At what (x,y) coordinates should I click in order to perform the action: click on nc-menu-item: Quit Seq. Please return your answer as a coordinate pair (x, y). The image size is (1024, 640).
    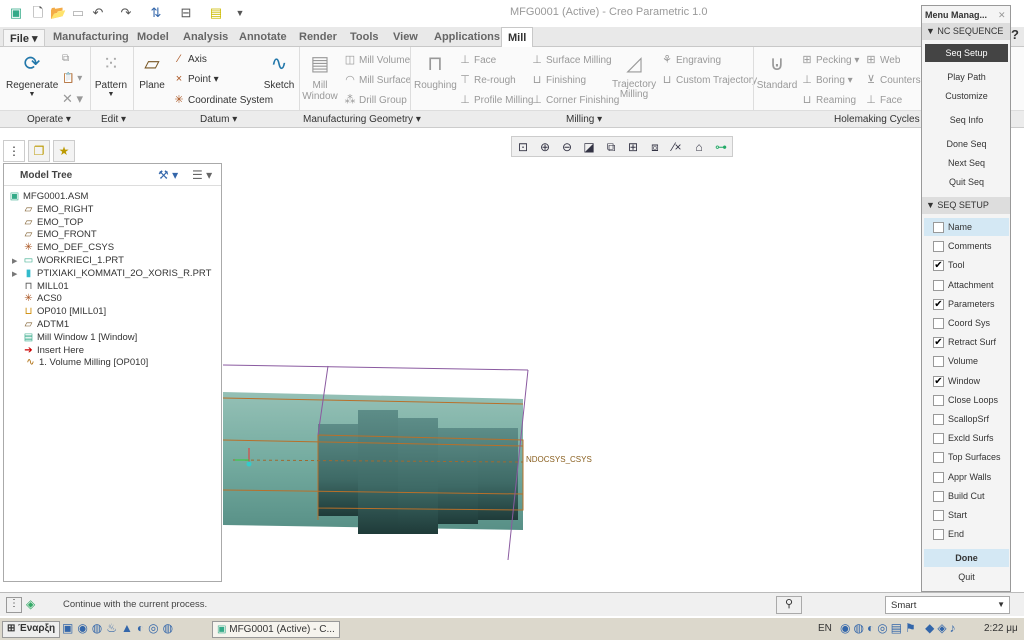
    Looking at the image, I should click on (966, 182).